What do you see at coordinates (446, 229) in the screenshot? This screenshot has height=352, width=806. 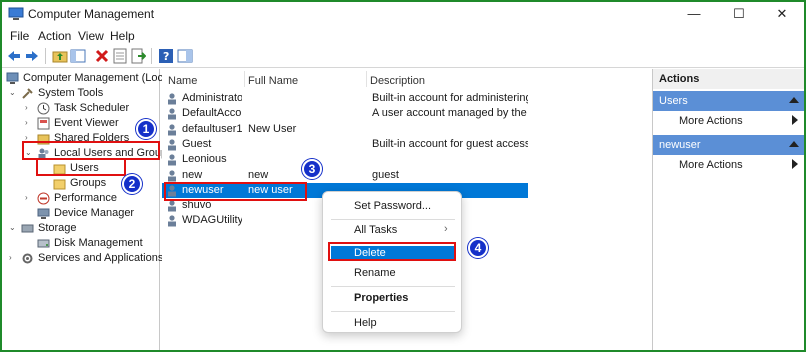 I see `submenu-arrow-icon: ›` at bounding box center [446, 229].